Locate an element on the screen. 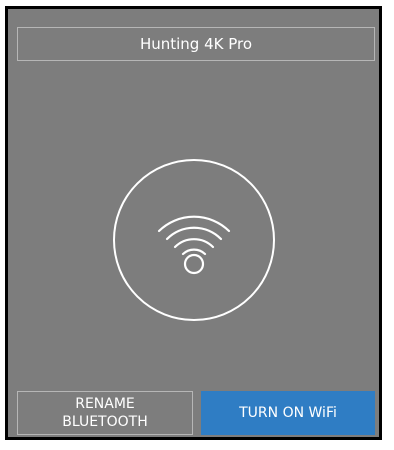 The height and width of the screenshot is (450, 394). turn-on-wifi-button: TURN ON WiFi is located at coordinates (288, 413).